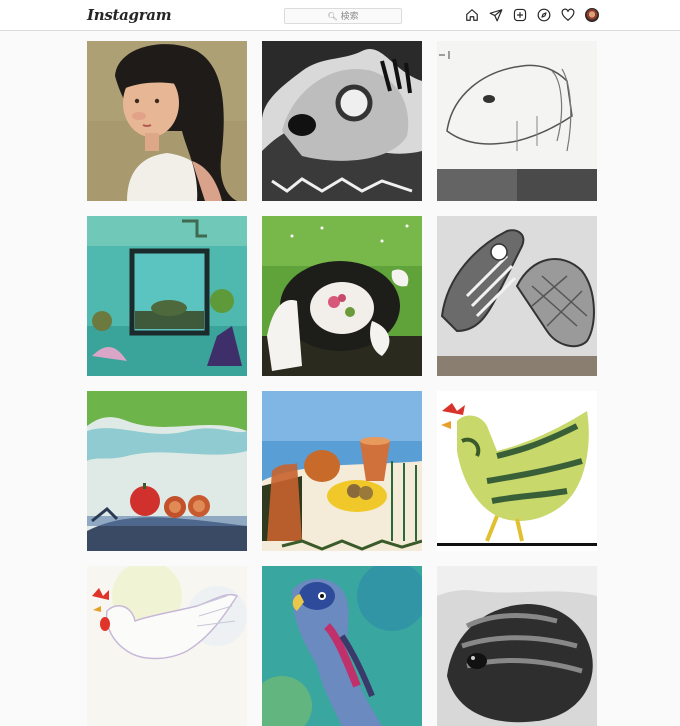 The image size is (680, 726). What do you see at coordinates (349, 16) in the screenshot?
I see `search-placeholder: 検索` at bounding box center [349, 16].